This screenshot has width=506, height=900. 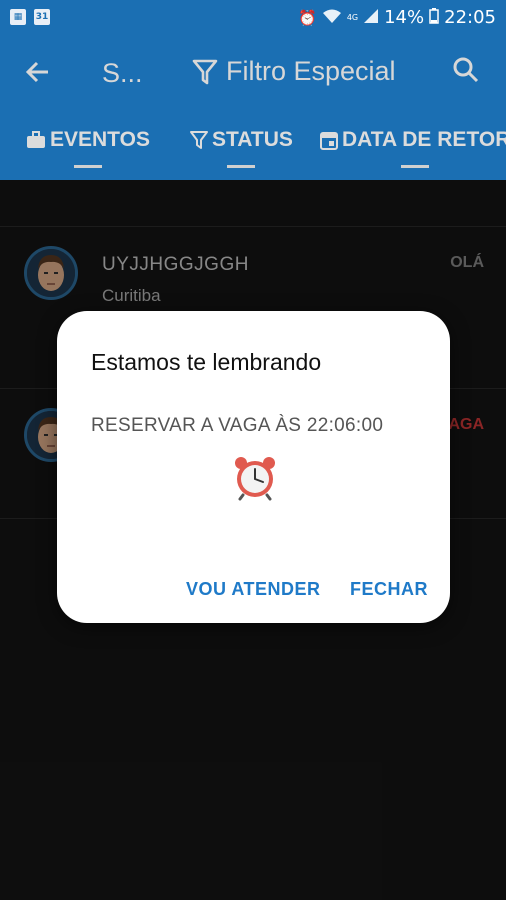 I want to click on search-icon, so click(x=466, y=73).